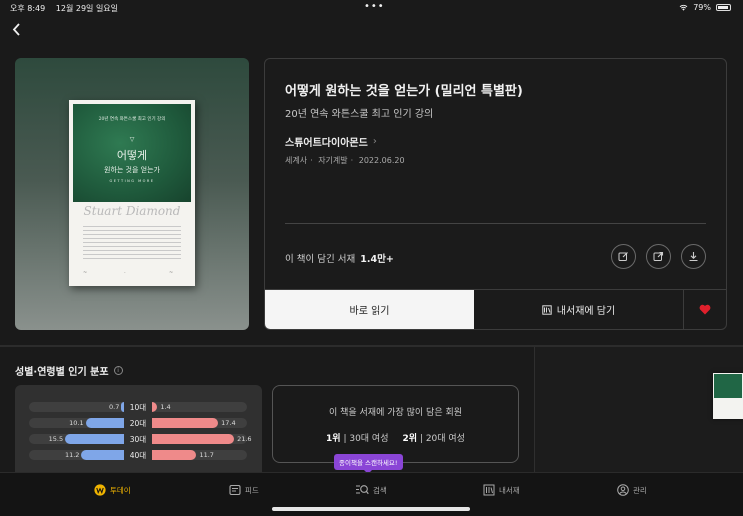  I want to click on cover-publisher-mark: ·, so click(125, 273).